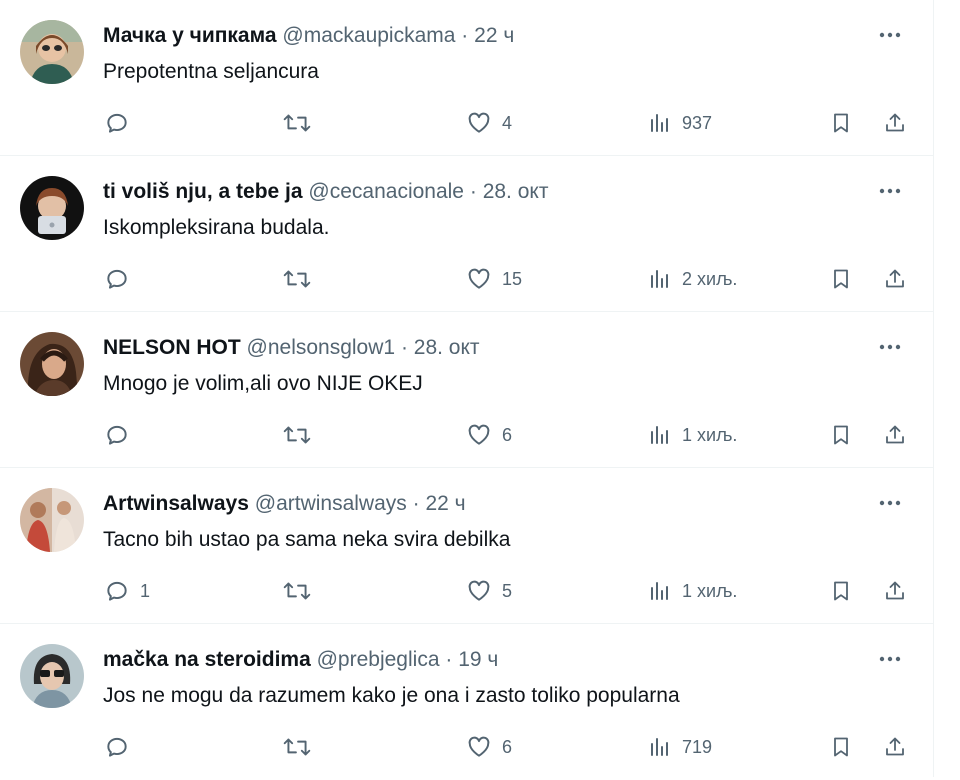 The image size is (960, 780). What do you see at coordinates (680, 747) in the screenshot?
I see `views-button: 719` at bounding box center [680, 747].